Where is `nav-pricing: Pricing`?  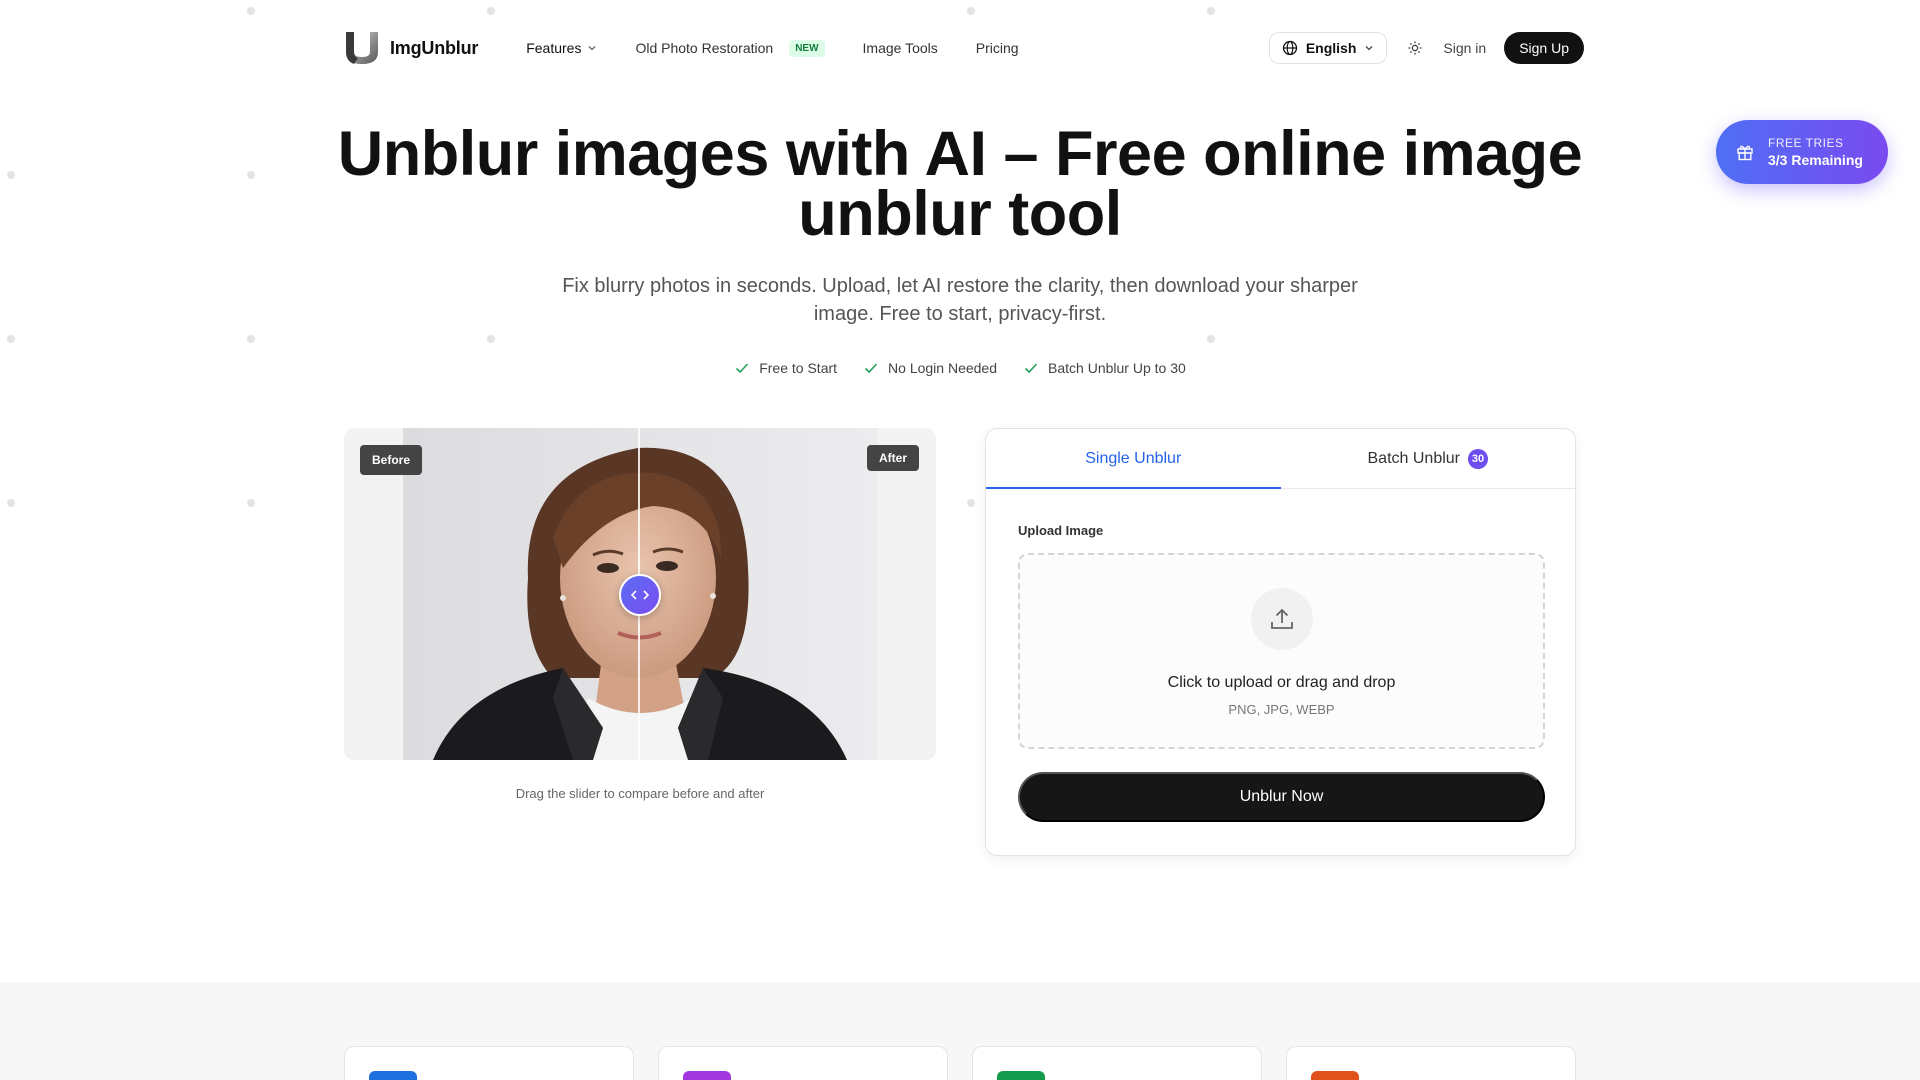 nav-pricing: Pricing is located at coordinates (997, 48).